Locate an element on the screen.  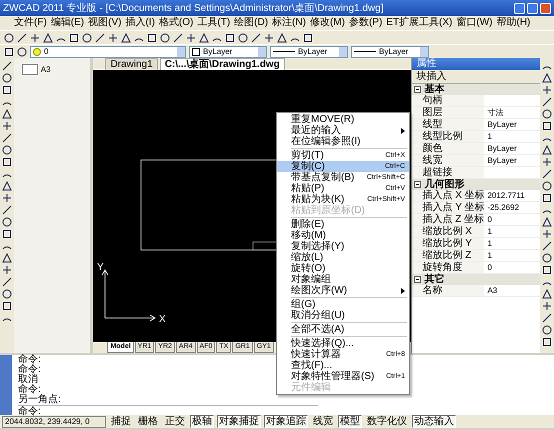
menu-item: 在位编辑参照(I) is located at coordinates (343, 141).